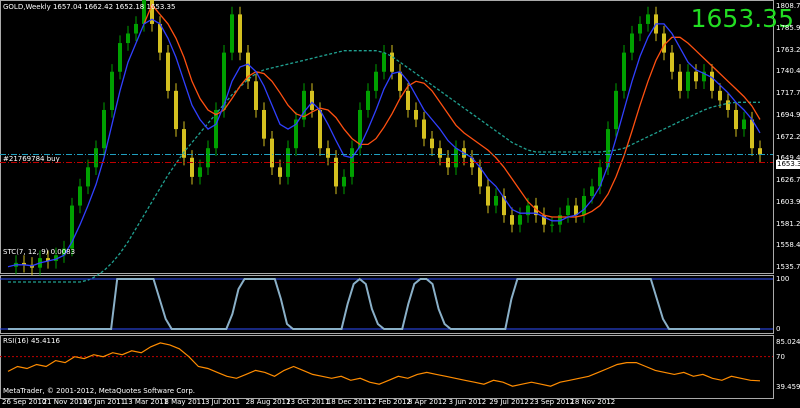 Image resolution: width=800 pixels, height=408 pixels. I want to click on time-tick-label: 8 May 2011, so click(185, 402).